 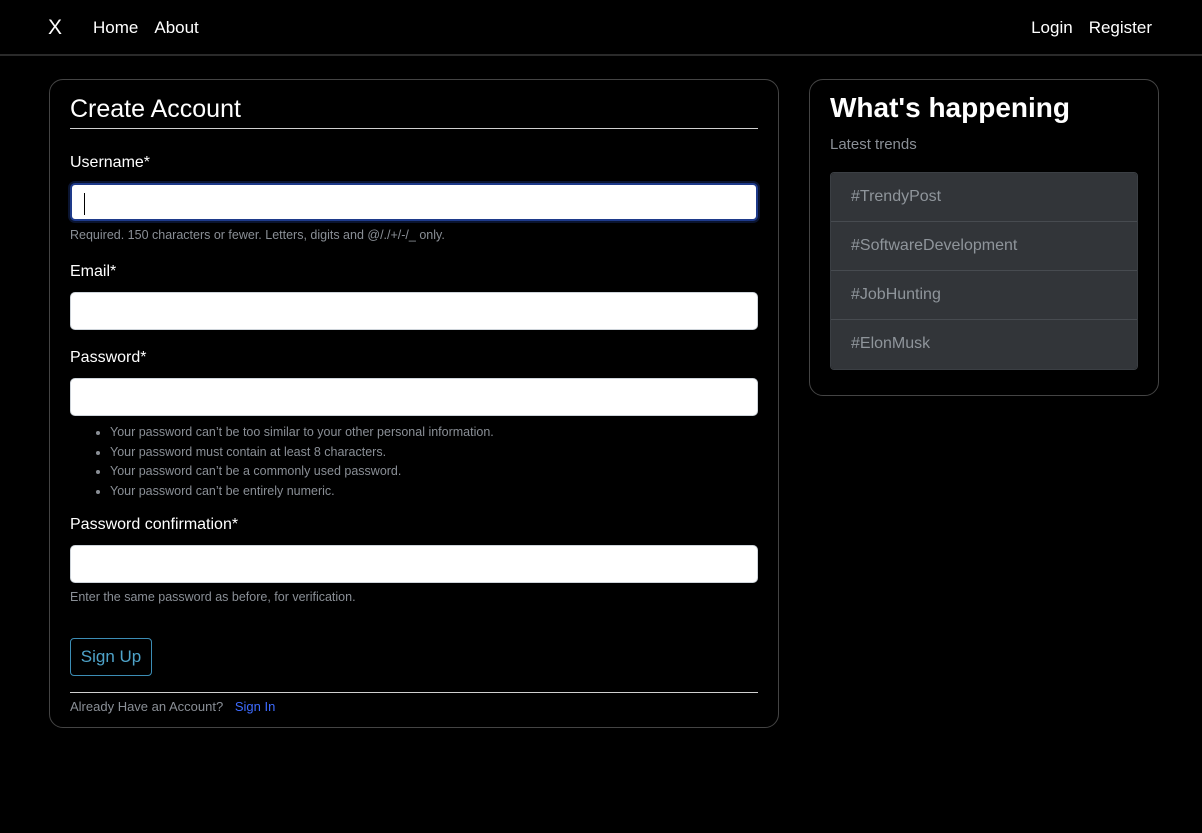 I want to click on username-input, so click(x=414, y=202).